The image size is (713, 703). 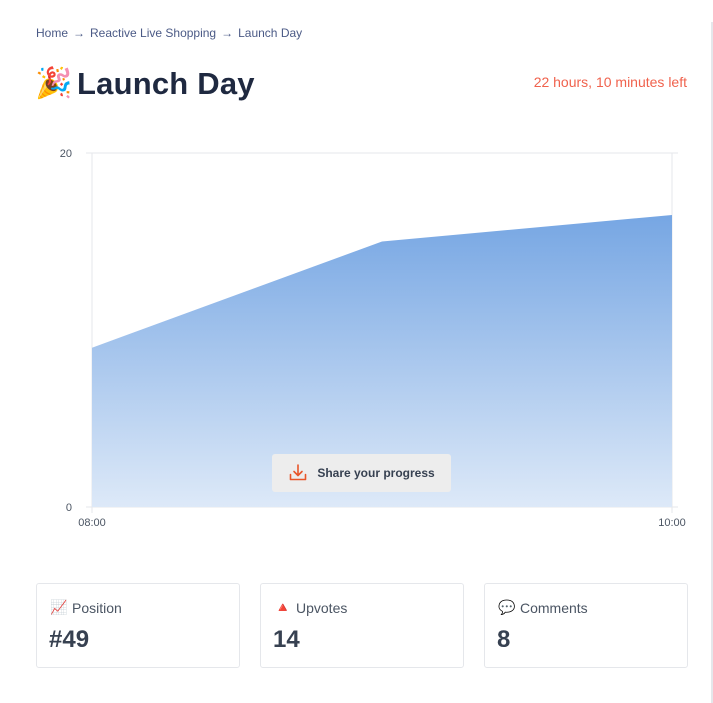 I want to click on breadcrumb-current: Launch Day, so click(x=270, y=33).